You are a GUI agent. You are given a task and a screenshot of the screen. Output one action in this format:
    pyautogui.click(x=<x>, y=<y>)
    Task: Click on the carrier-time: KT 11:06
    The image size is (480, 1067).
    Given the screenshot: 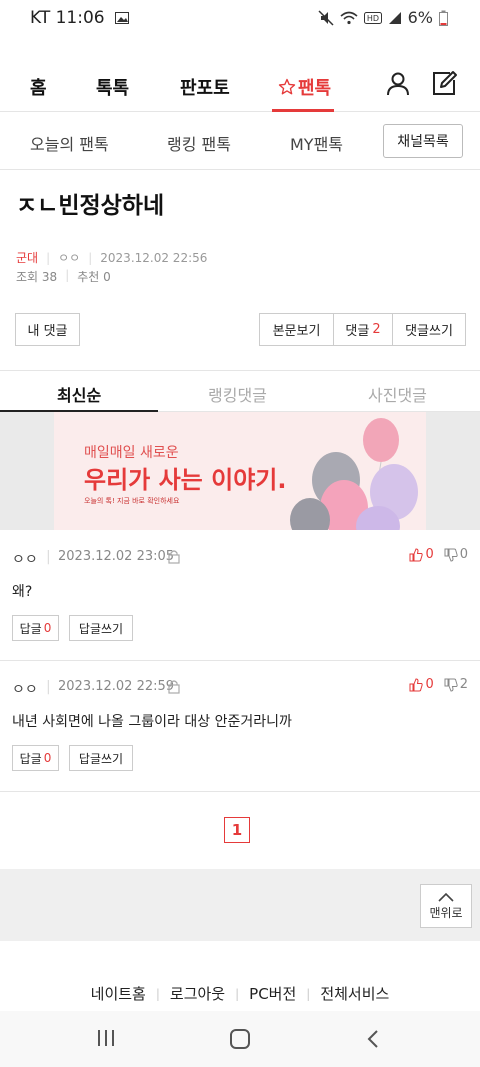 What is the action you would take?
    pyautogui.click(x=67, y=18)
    